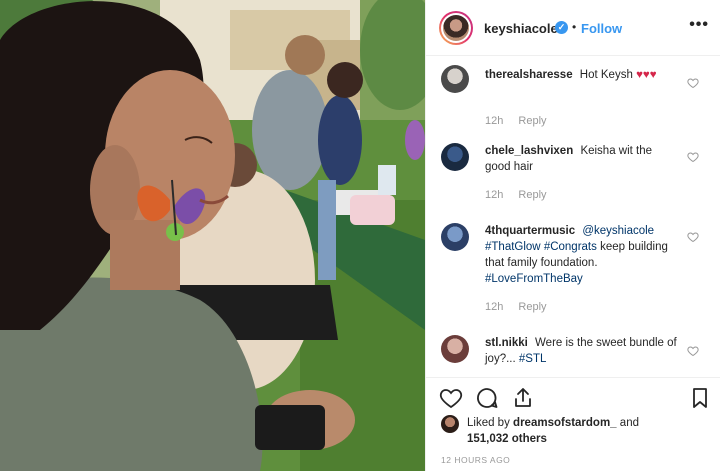 The width and height of the screenshot is (720, 471). What do you see at coordinates (601, 28) in the screenshot?
I see `follow-button: Follow` at bounding box center [601, 28].